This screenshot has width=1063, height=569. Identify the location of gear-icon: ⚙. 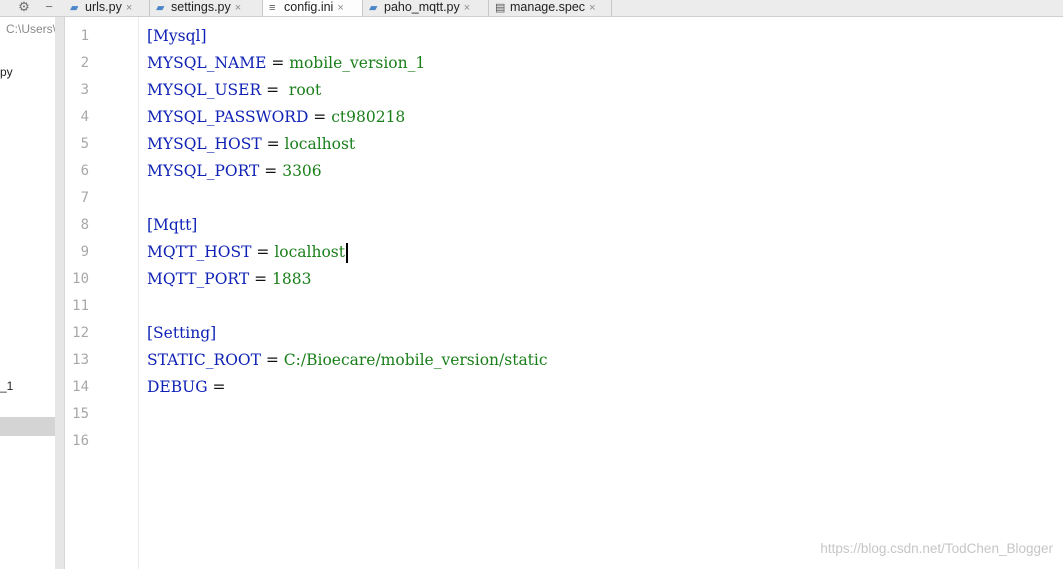
(24, 7).